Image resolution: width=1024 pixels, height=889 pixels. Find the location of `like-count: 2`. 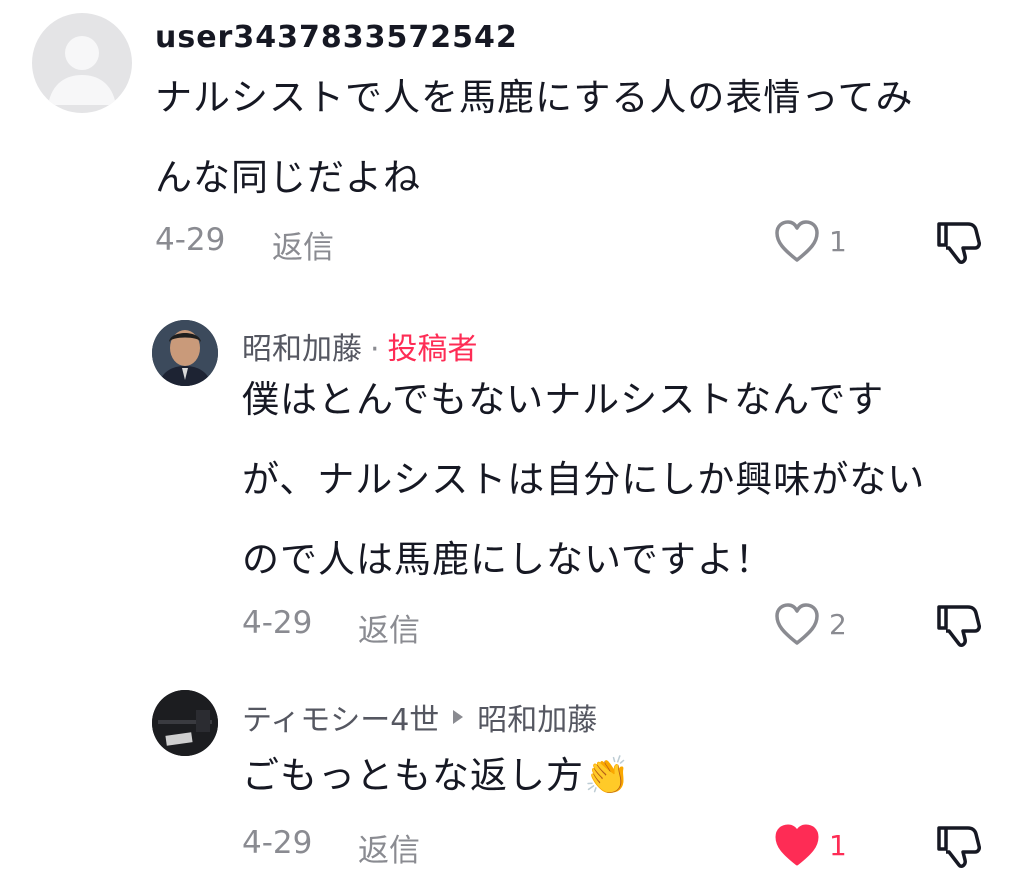

like-count: 2 is located at coordinates (838, 624).